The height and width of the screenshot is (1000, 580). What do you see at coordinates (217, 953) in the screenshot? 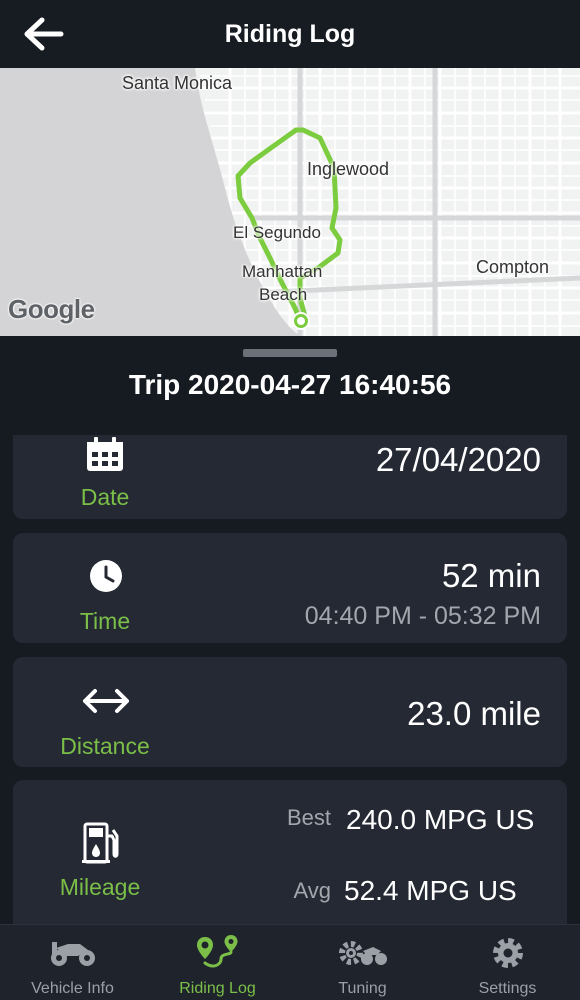
I see `route-icon` at bounding box center [217, 953].